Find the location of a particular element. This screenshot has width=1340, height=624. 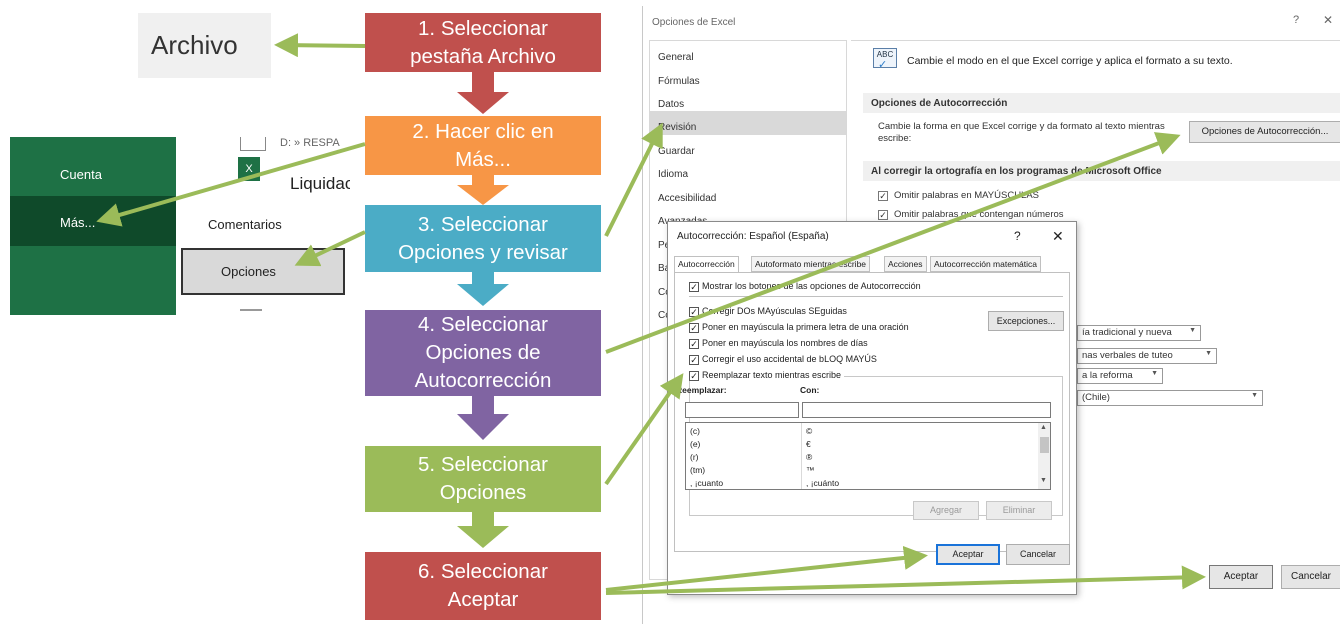

arrow-step2-to-mas is located at coordinates (231, 184).